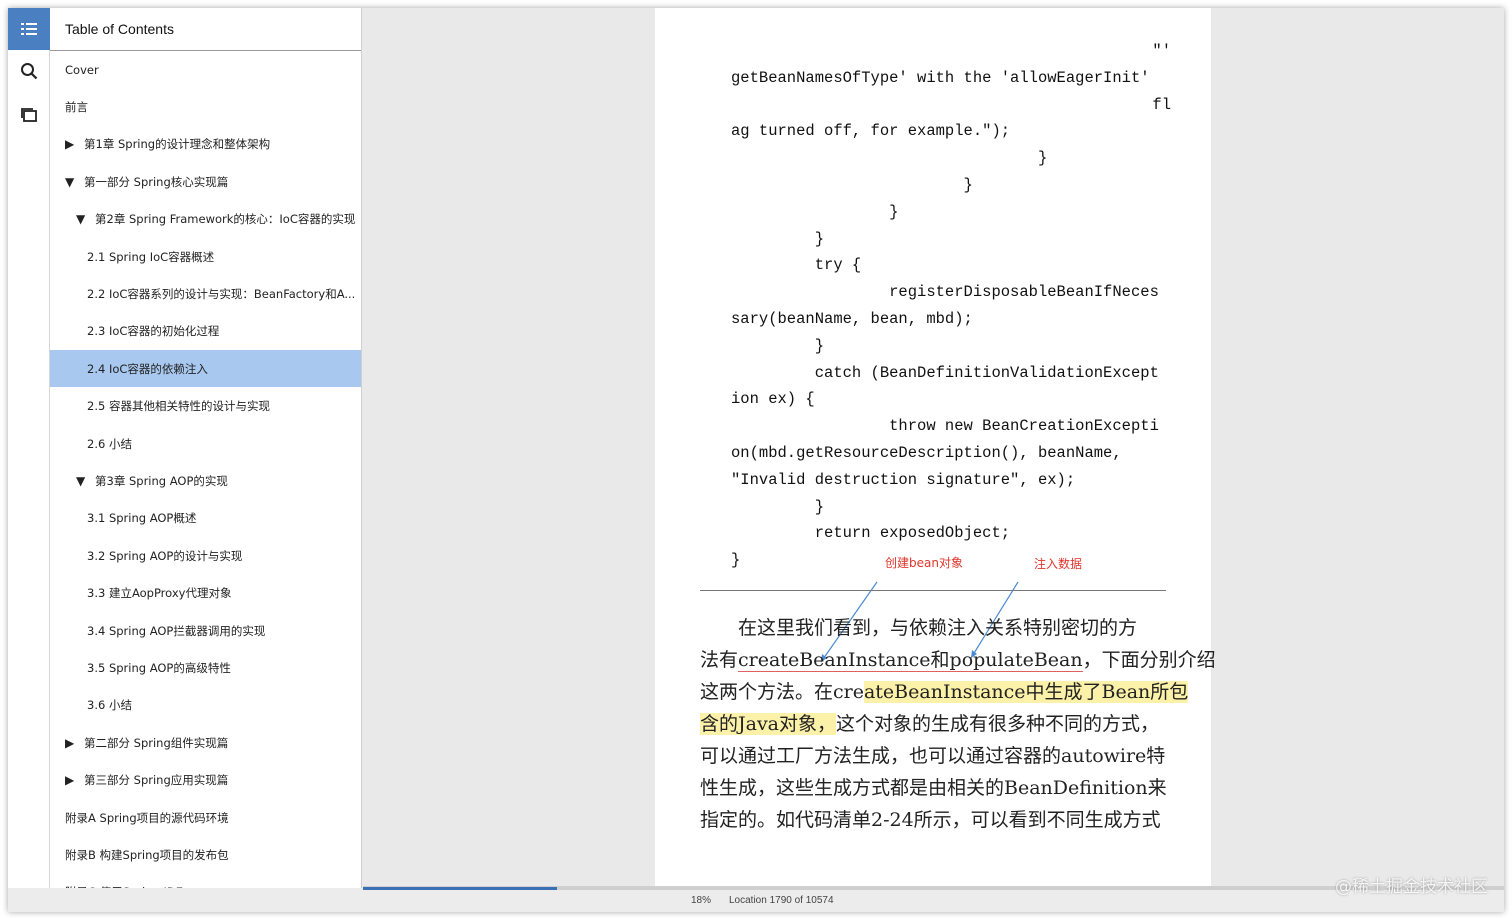  What do you see at coordinates (205, 555) in the screenshot?
I see `toc-item: 3.2 Spring AOP的设计与实现` at bounding box center [205, 555].